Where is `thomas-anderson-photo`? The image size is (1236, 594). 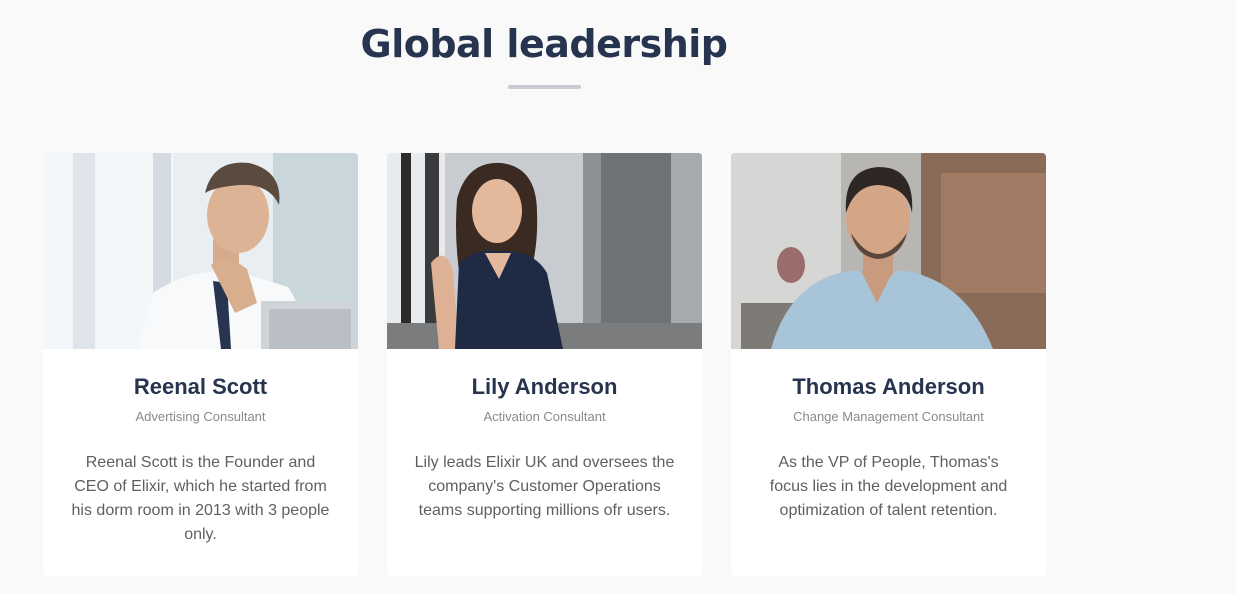
thomas-anderson-photo is located at coordinates (888, 251).